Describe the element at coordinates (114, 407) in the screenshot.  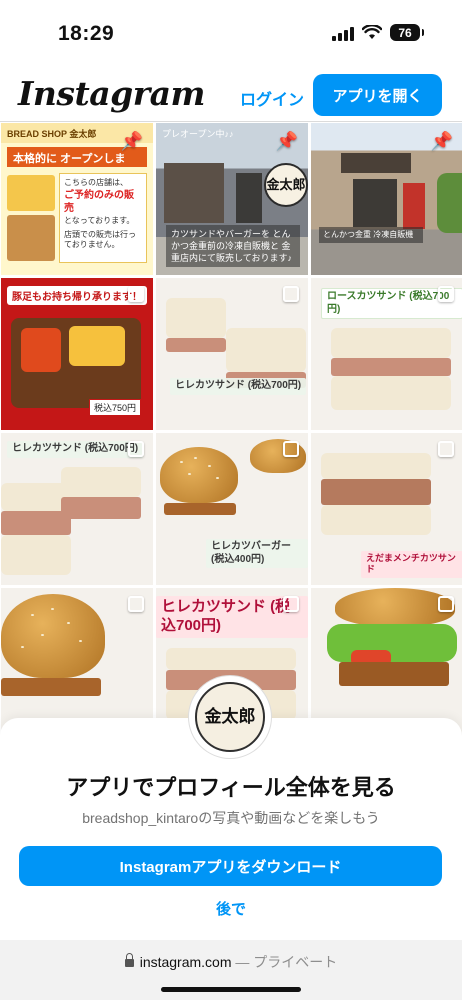
I see `price-tag: 税込750円` at that location.